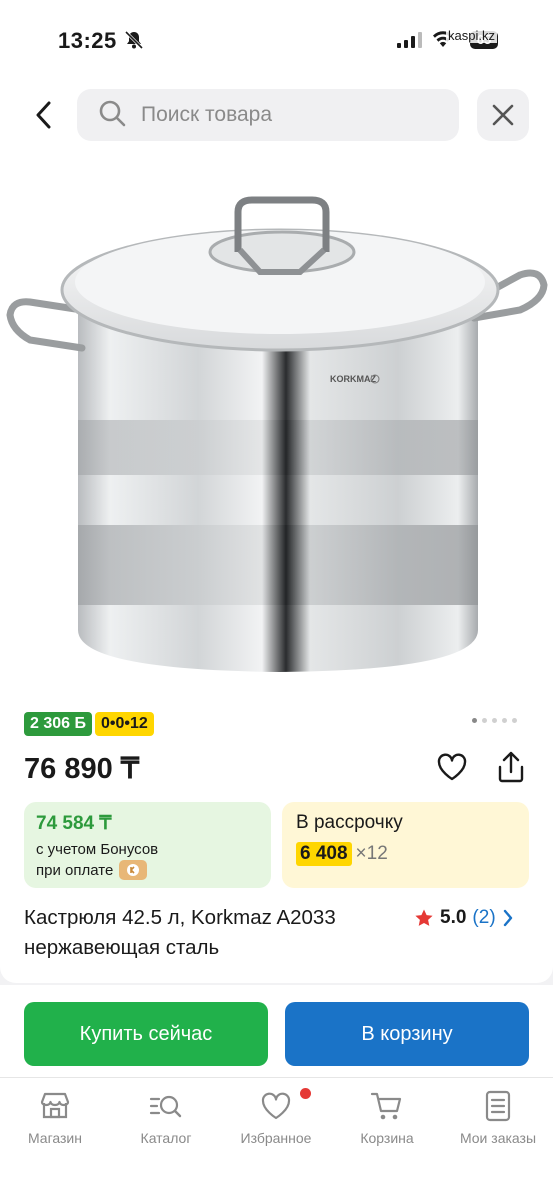 The width and height of the screenshot is (553, 1200). What do you see at coordinates (97, 849) in the screenshot?
I see `bonus-price-caption: с учетом Бонусов` at bounding box center [97, 849].